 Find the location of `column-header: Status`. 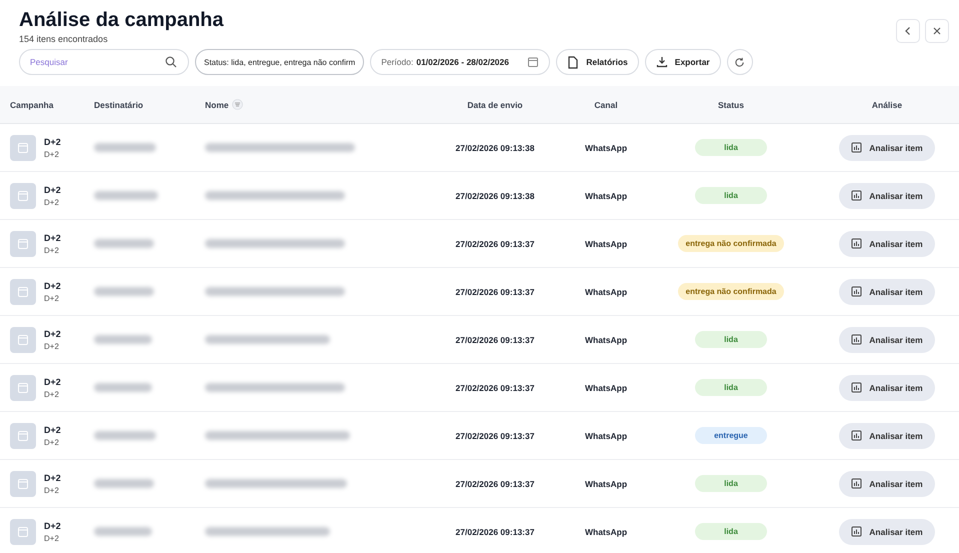

column-header: Status is located at coordinates (731, 105).